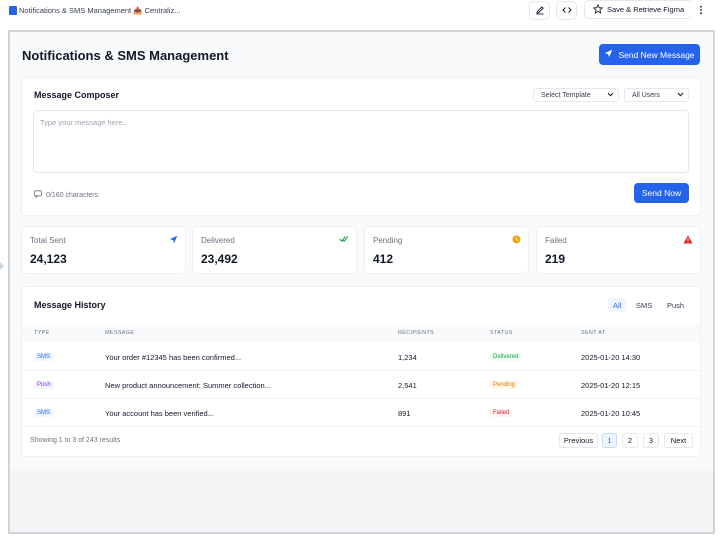  What do you see at coordinates (566, 95) in the screenshot?
I see `template-select-value: Select Template` at bounding box center [566, 95].